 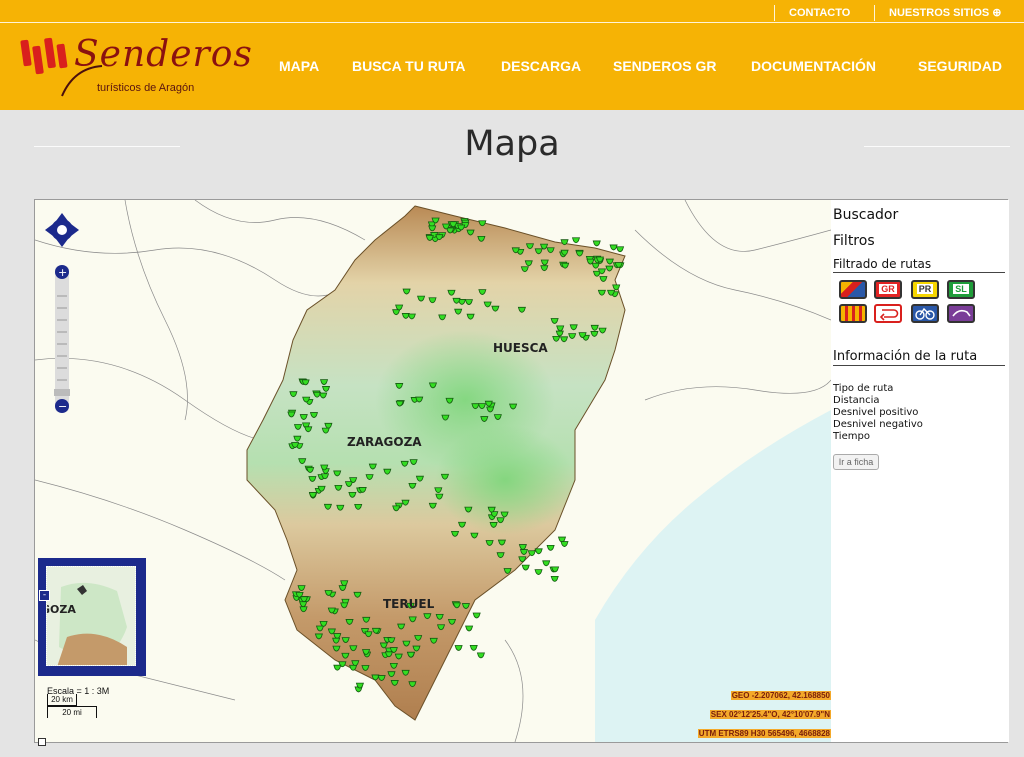 I want to click on field-desnivel-negativo: Desnivel negativo, so click(x=878, y=424).